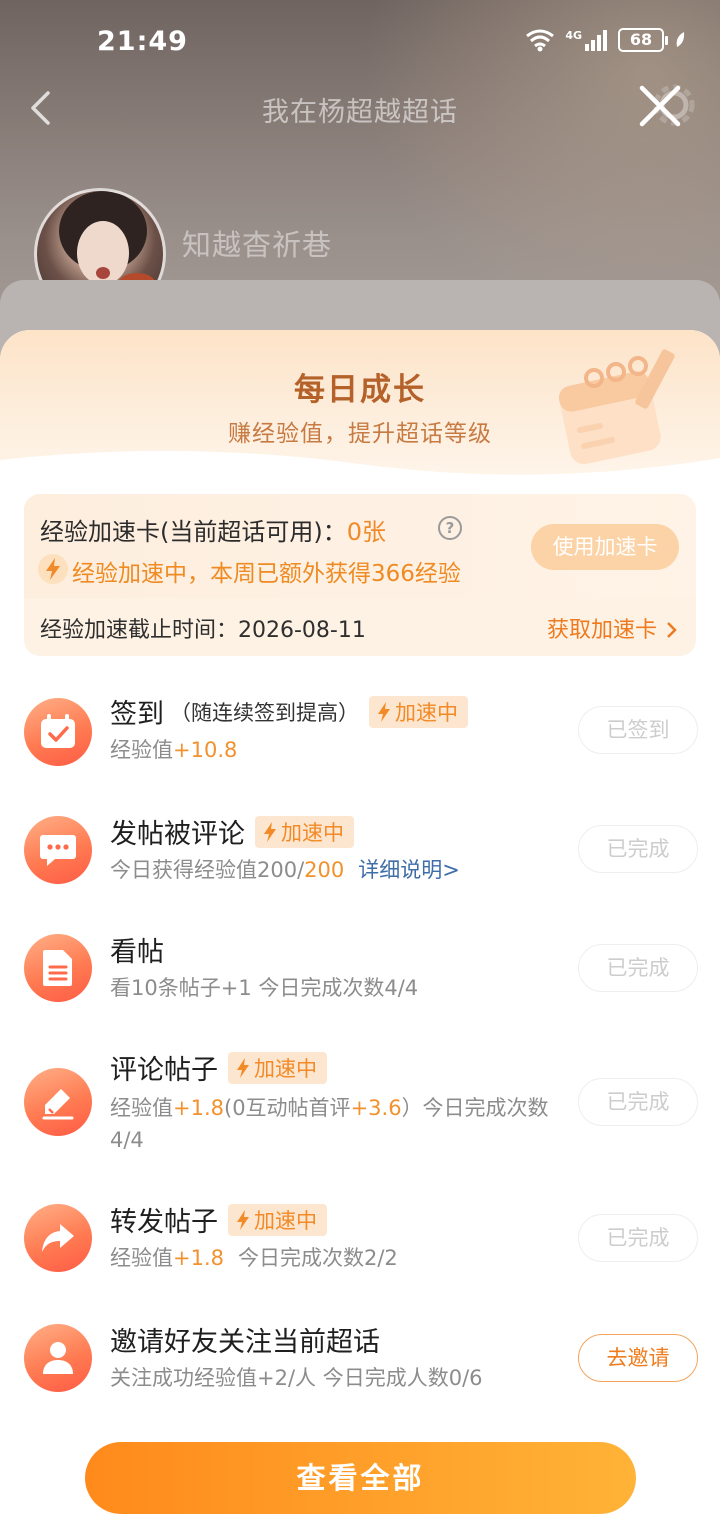 The image size is (720, 1540). I want to click on task-sub-a: 经验值, so click(141, 1108).